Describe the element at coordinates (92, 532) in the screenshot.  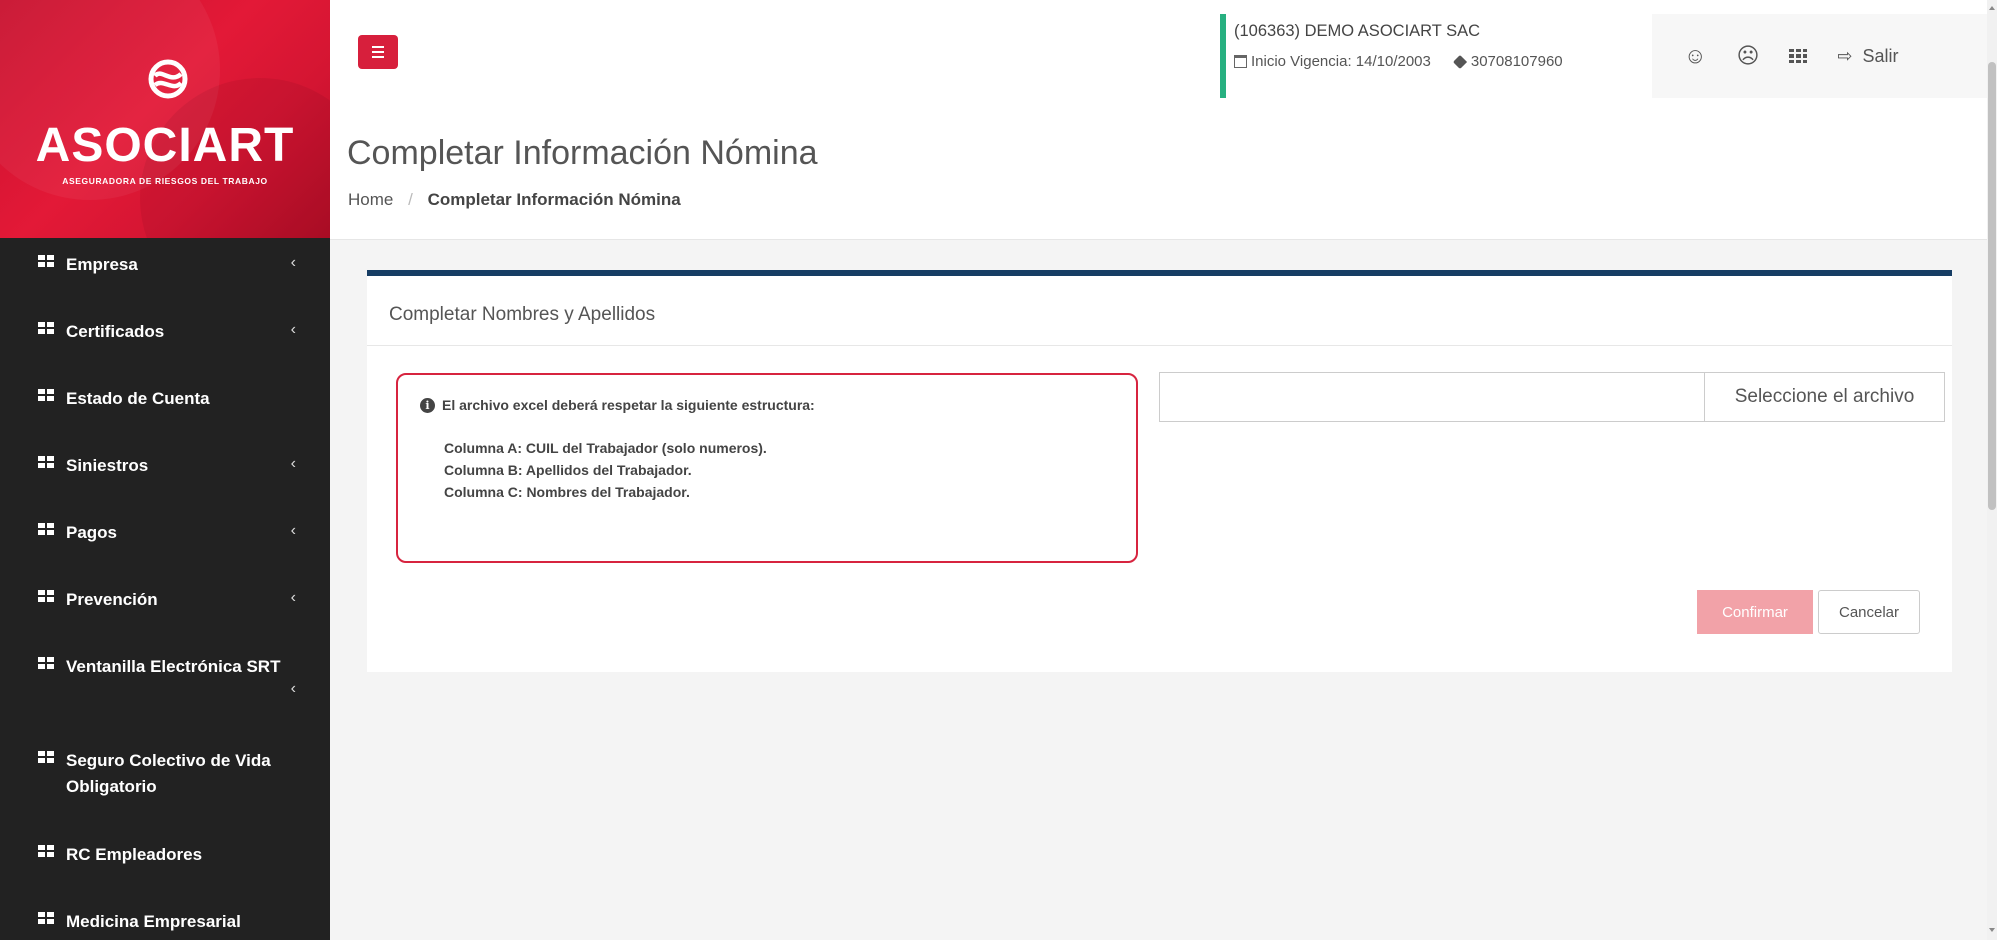
I see `sidebar-item-label: Pagos` at that location.